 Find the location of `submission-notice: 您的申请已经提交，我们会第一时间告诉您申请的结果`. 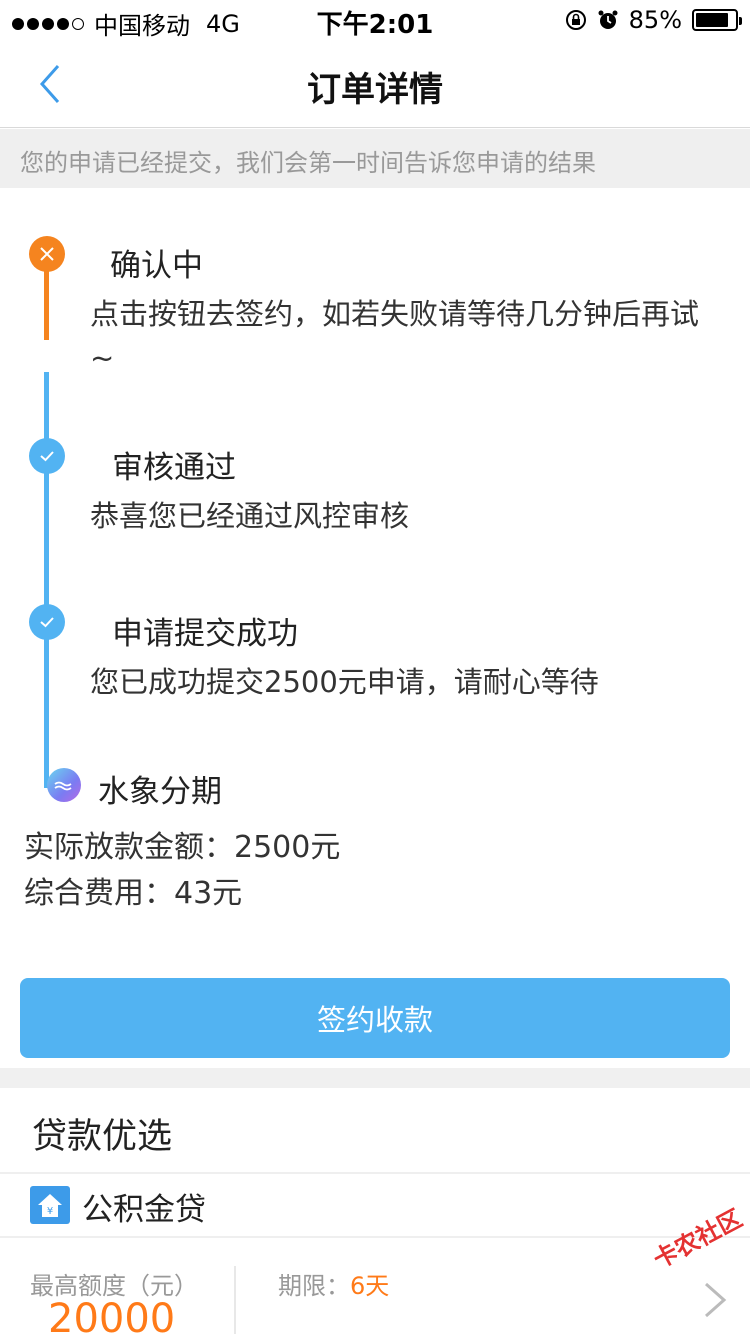

submission-notice: 您的申请已经提交，我们会第一时间告诉您申请的结果 is located at coordinates (375, 158).